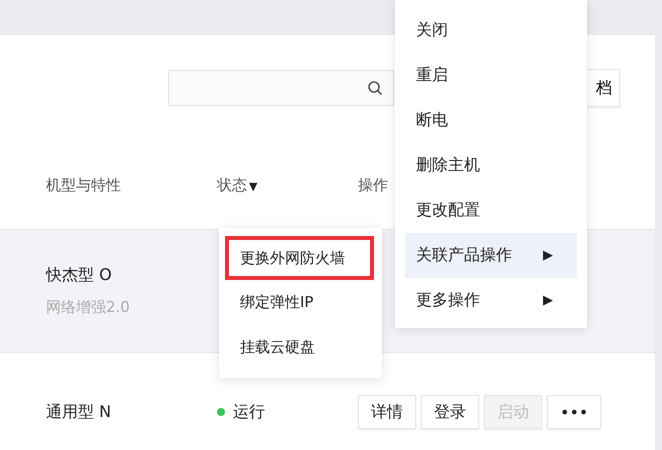 This screenshot has width=662, height=450. What do you see at coordinates (287, 185) in the screenshot?
I see `column-header: 状态▼` at bounding box center [287, 185].